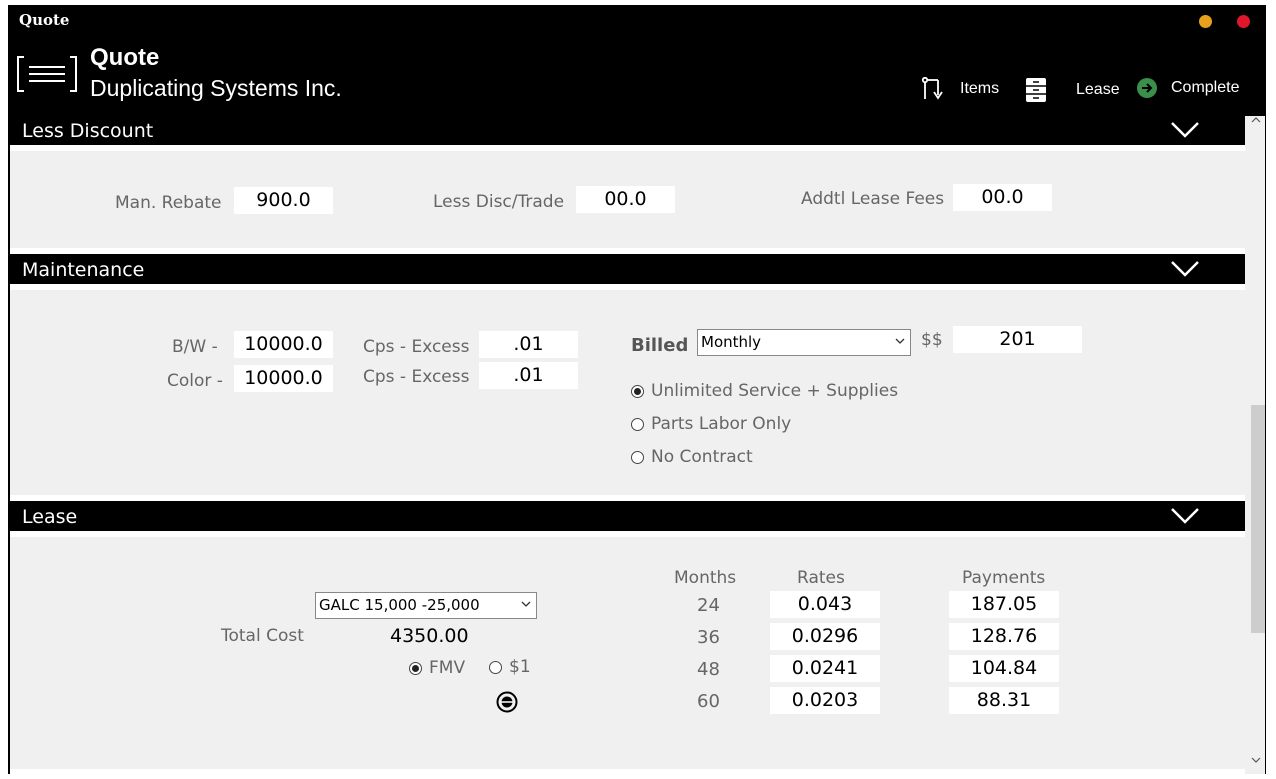 This screenshot has width=1276, height=779. I want to click on addtl-fees-field: 00.0, so click(1002, 197).